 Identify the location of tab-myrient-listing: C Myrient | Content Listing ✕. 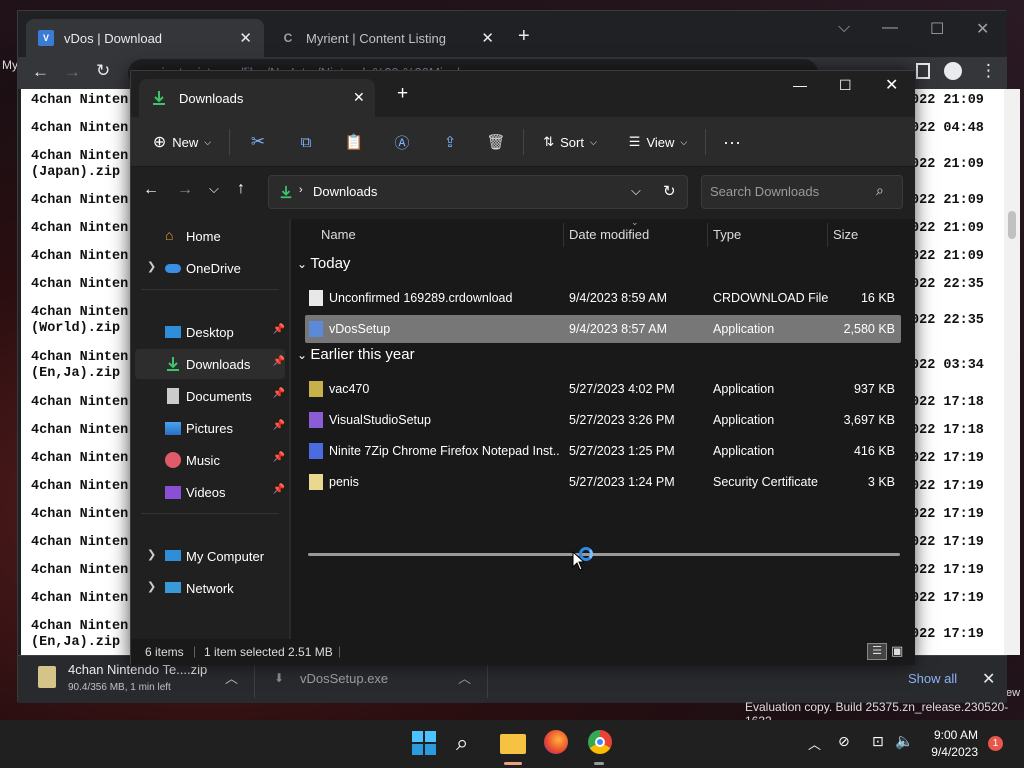
(387, 38).